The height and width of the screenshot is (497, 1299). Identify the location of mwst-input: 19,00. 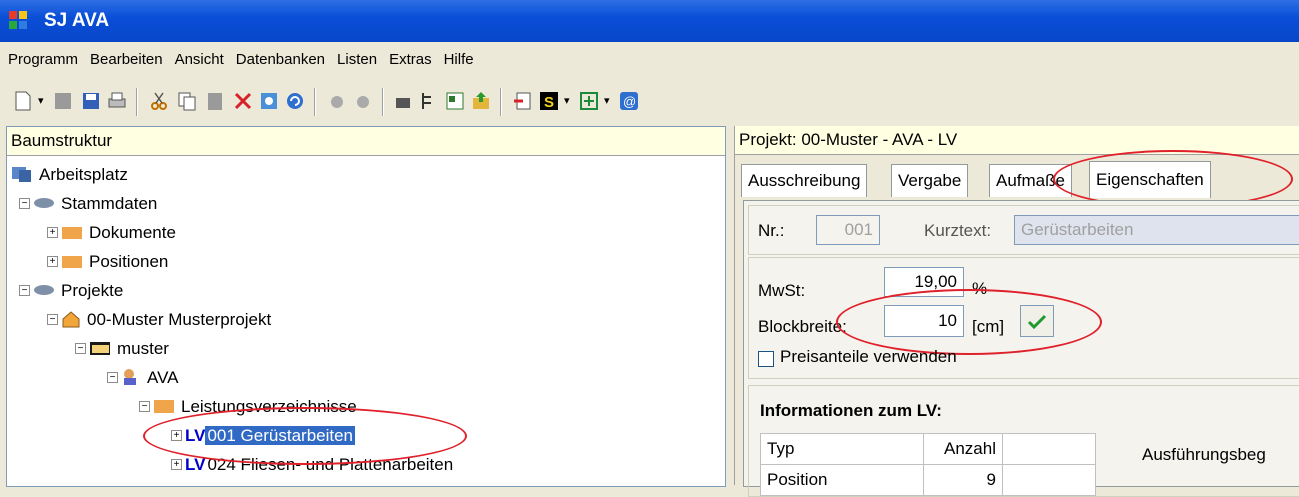
(924, 282).